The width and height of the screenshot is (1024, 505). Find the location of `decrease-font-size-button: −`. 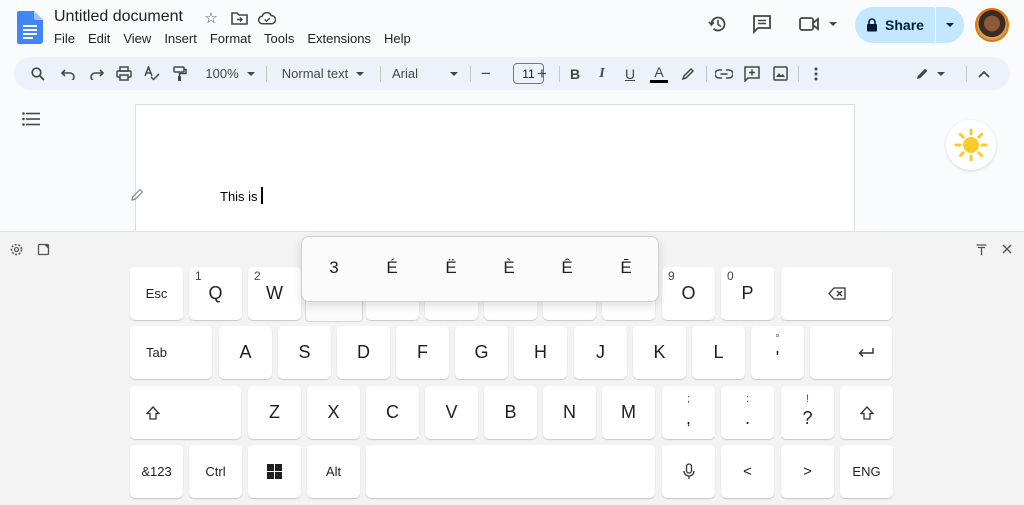

decrease-font-size-button: − is located at coordinates (486, 73).